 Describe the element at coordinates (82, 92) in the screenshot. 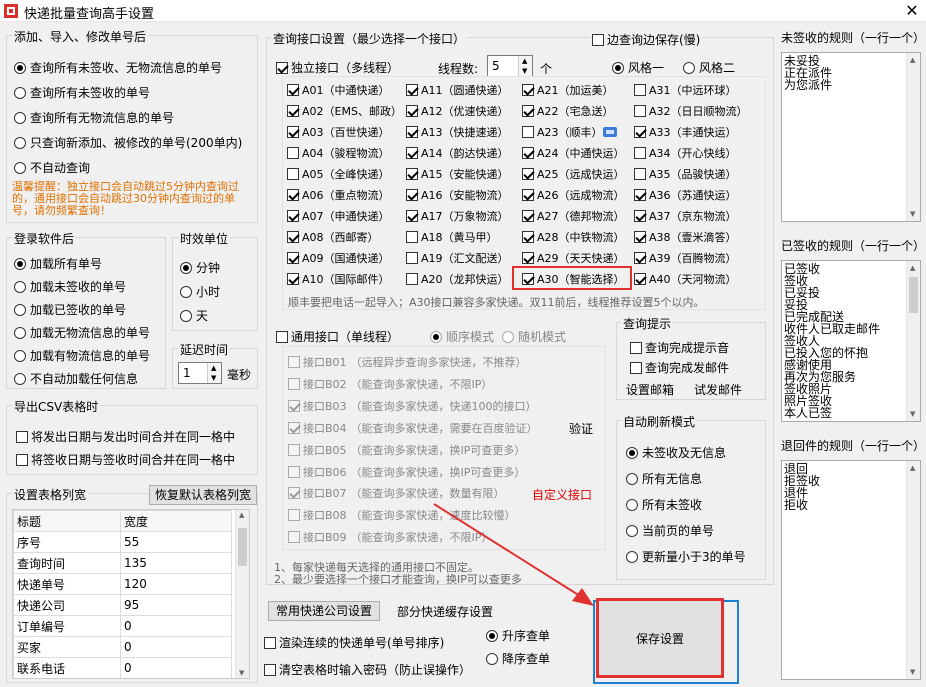

I see `add-option-radio: 查询所有未签收的单号` at that location.